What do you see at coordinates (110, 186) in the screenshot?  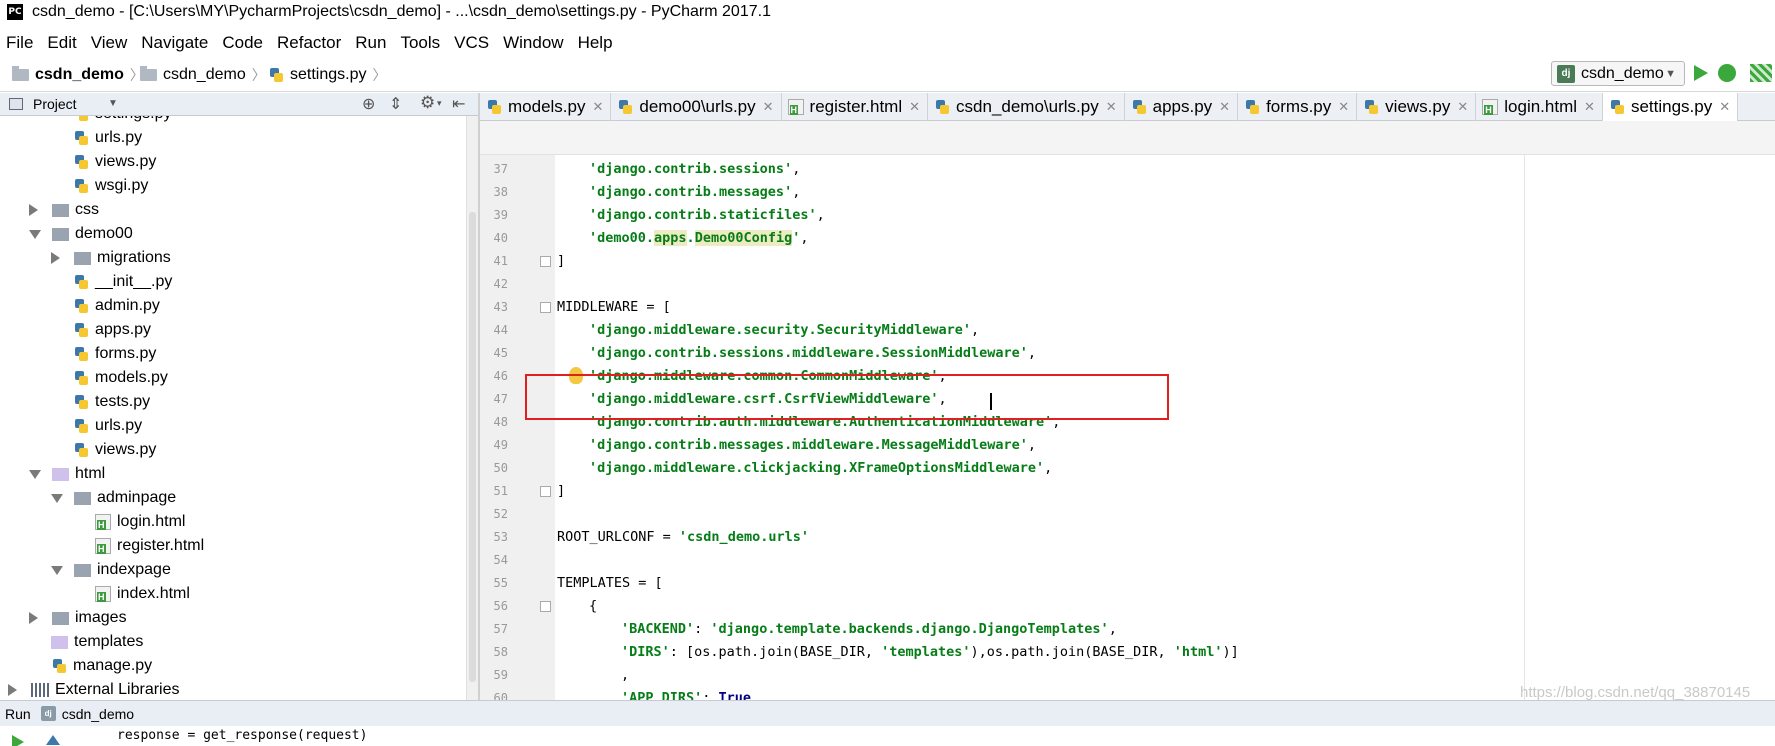 I see `tree-item: wsgi.py` at bounding box center [110, 186].